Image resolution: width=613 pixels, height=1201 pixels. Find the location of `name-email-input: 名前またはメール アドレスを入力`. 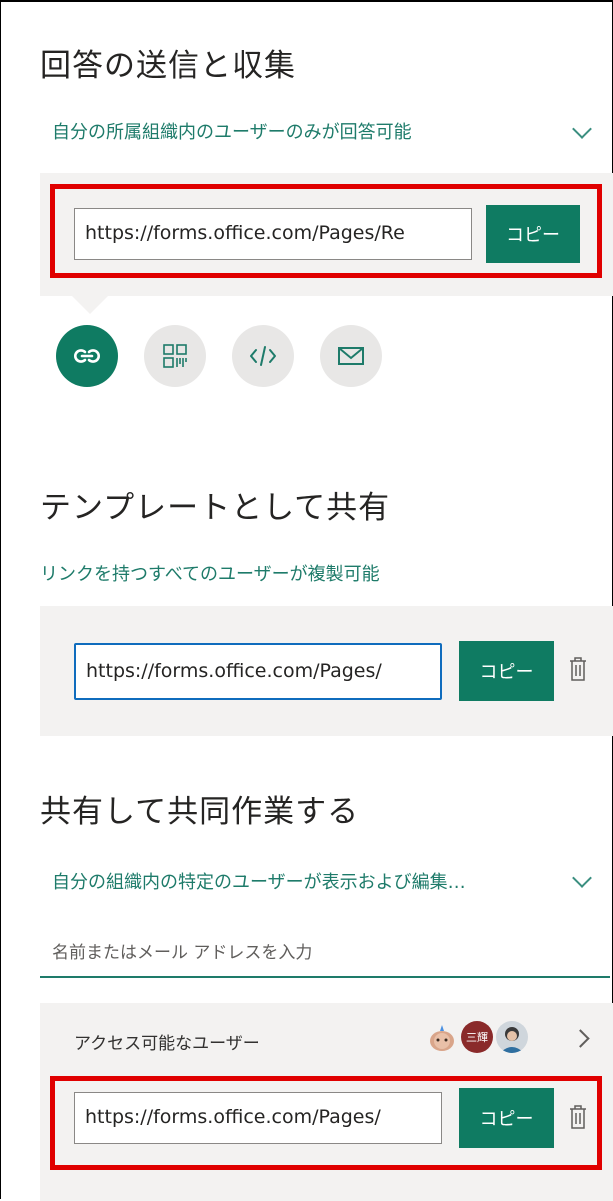

name-email-input: 名前またはメール アドレスを入力 is located at coordinates (331, 959).